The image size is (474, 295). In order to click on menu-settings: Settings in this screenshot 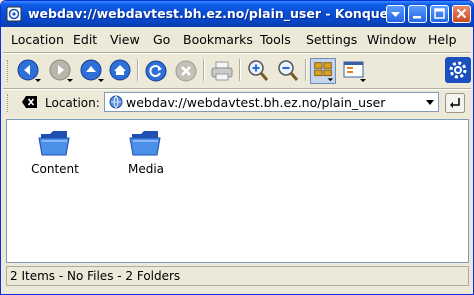, I will do `click(331, 39)`.